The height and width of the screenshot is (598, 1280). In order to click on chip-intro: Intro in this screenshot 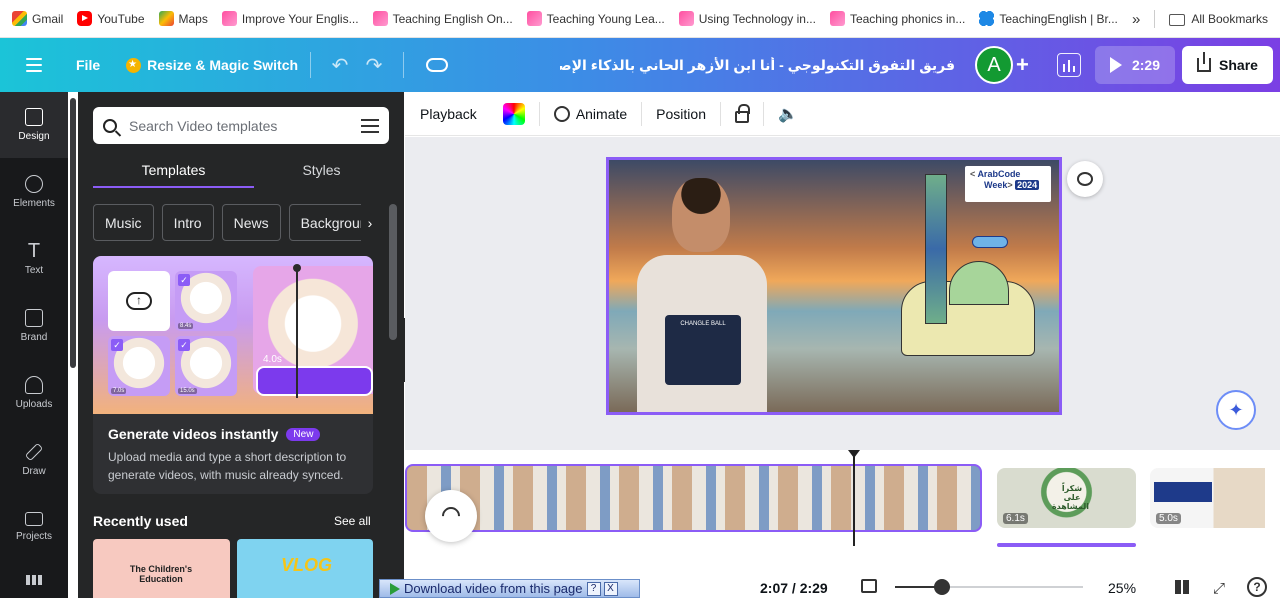, I will do `click(187, 222)`.